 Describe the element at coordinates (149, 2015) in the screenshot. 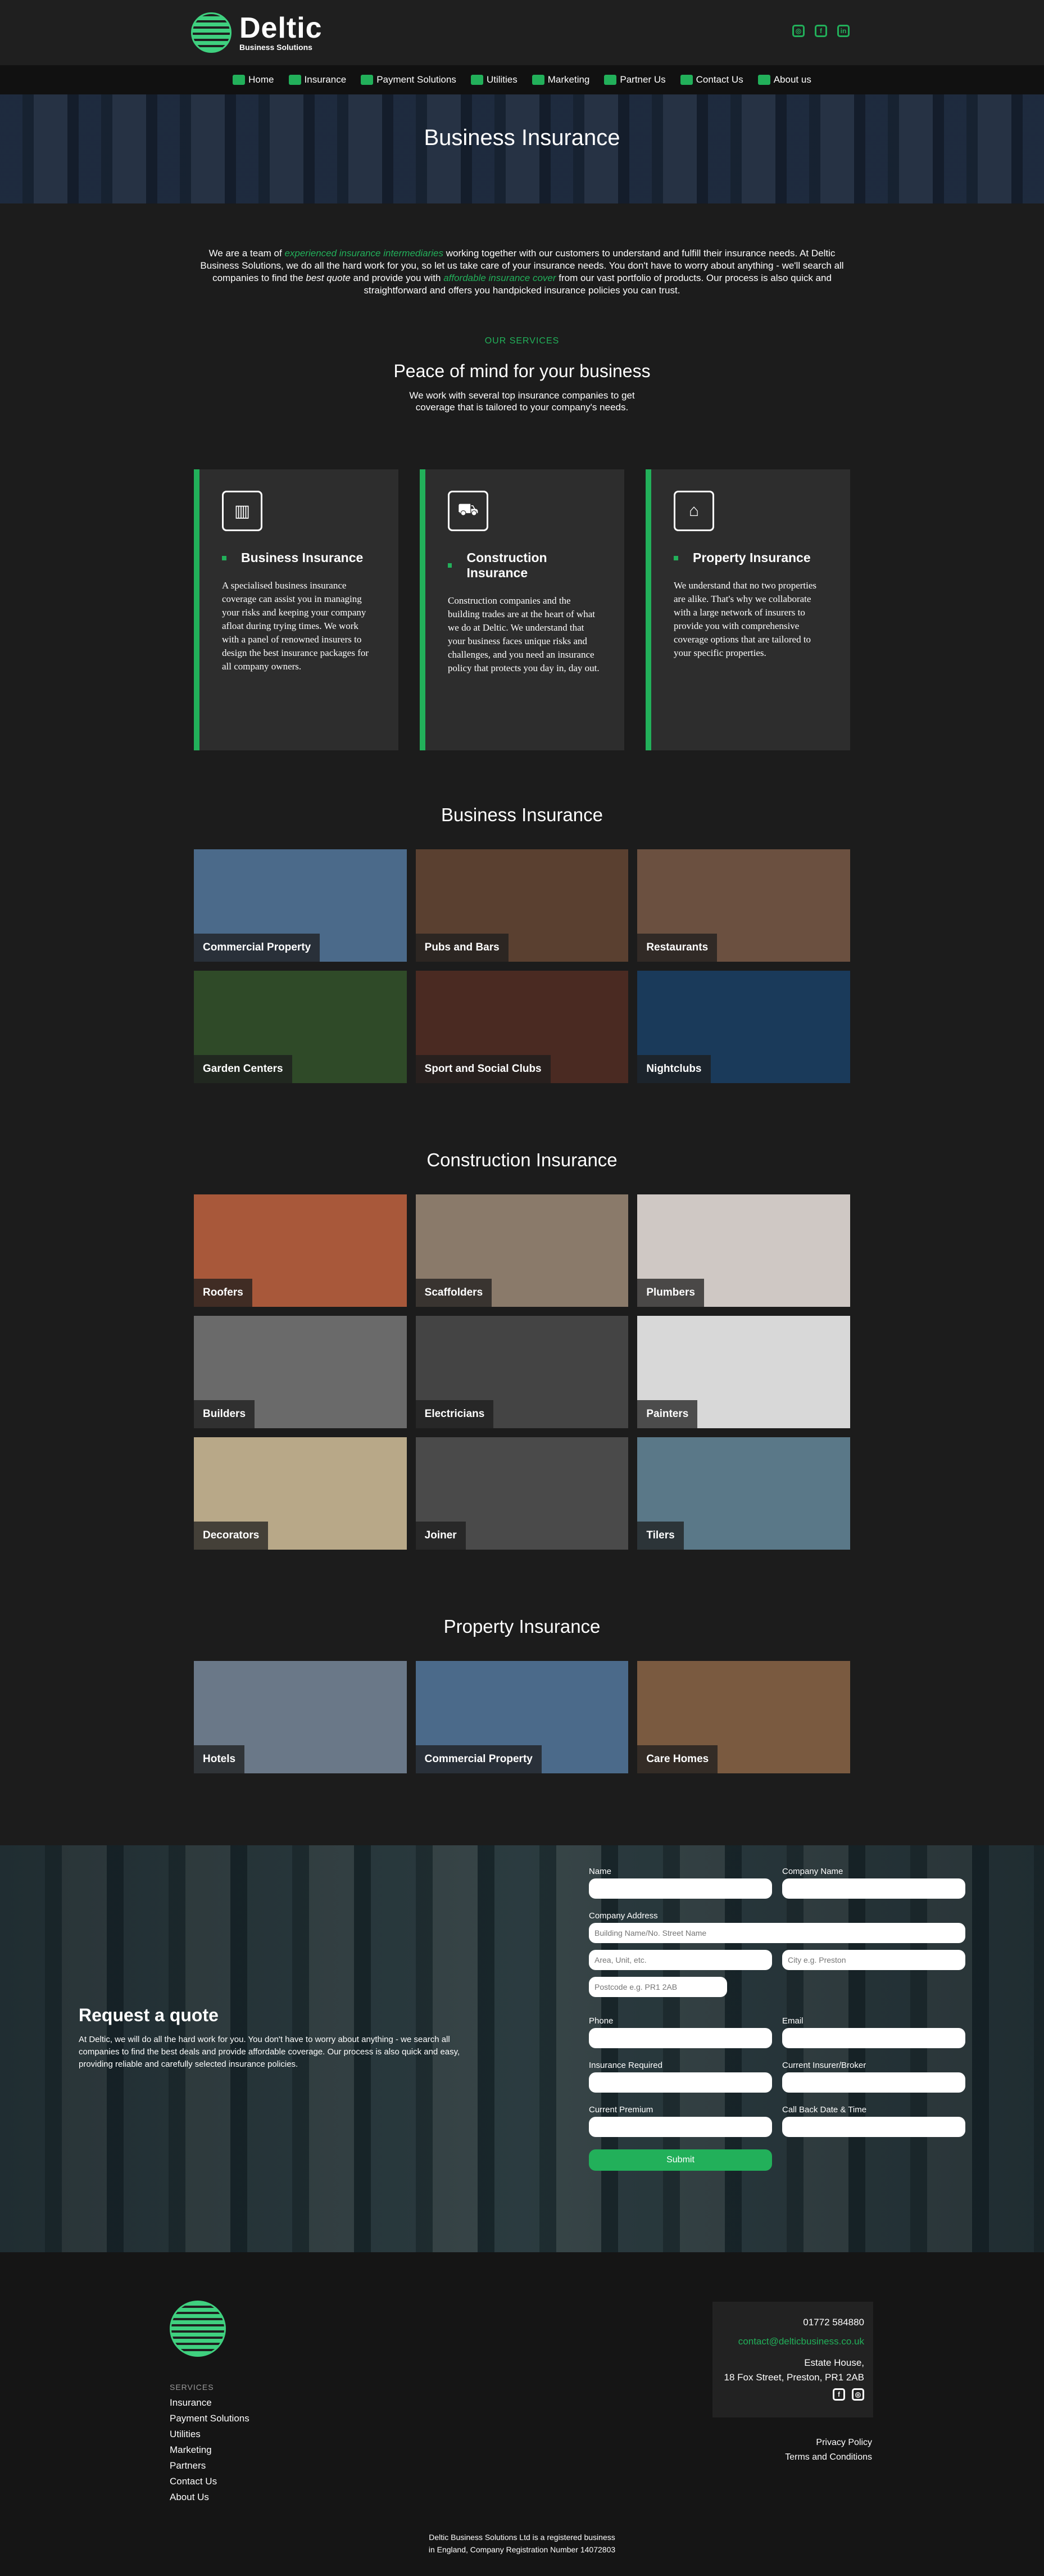

I see `quote-title: Request a quote` at that location.